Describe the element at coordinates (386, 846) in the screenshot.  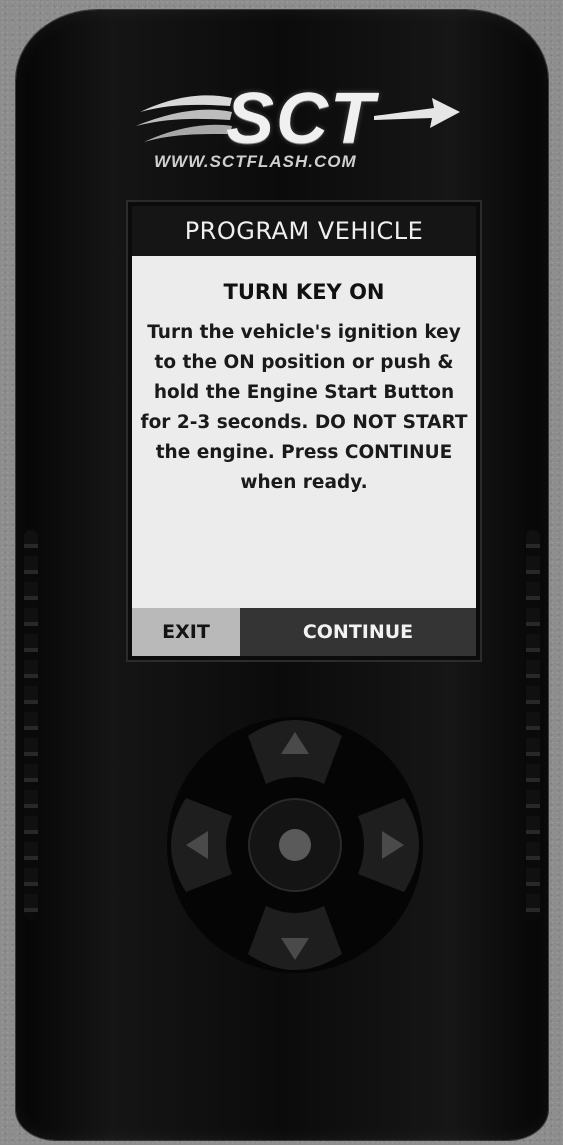
I see `dpad-right-button` at that location.